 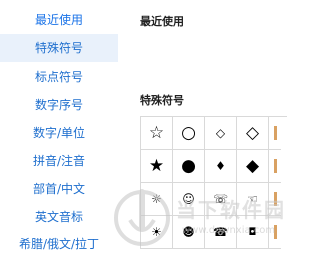 I want to click on sidebar-item-number-unit: 数字/单位, so click(x=59, y=133).